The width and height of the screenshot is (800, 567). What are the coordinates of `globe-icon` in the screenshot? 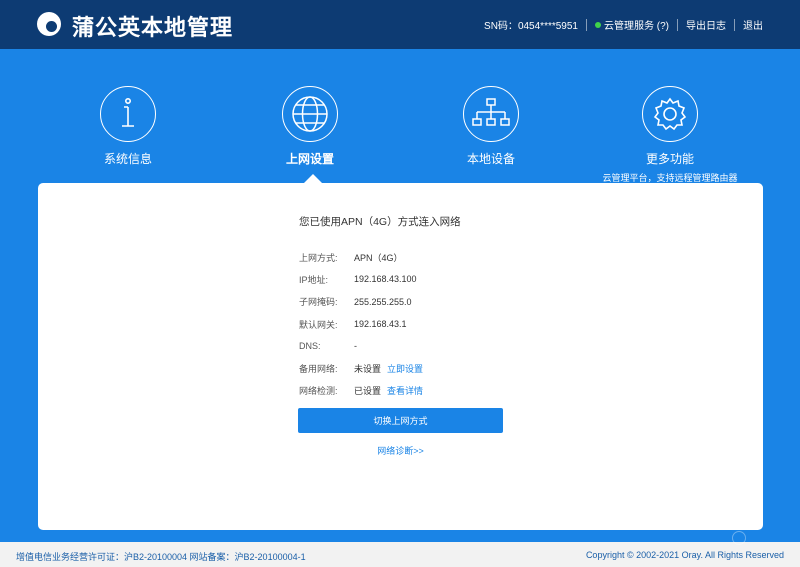 It's located at (310, 114).